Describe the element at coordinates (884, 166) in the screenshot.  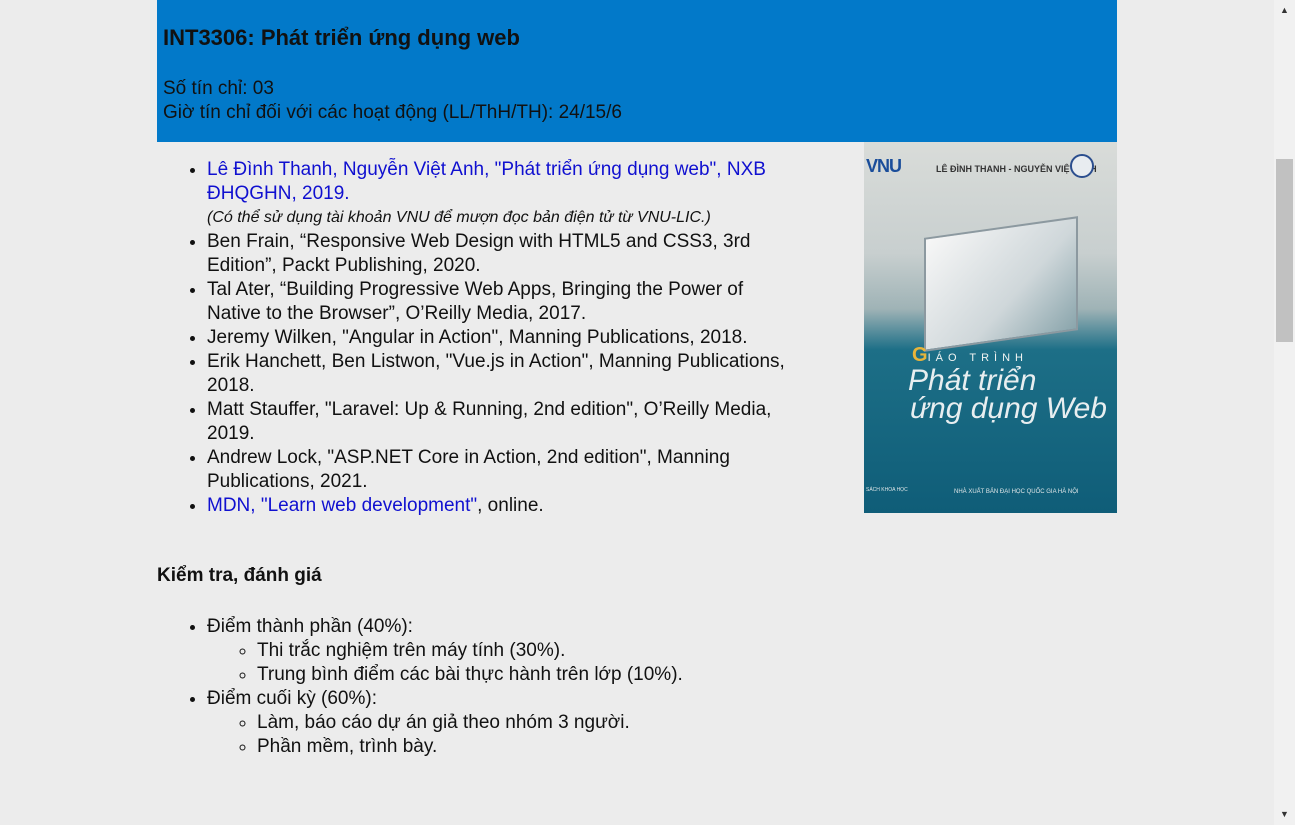
I see `vnu-logo: VNU` at that location.